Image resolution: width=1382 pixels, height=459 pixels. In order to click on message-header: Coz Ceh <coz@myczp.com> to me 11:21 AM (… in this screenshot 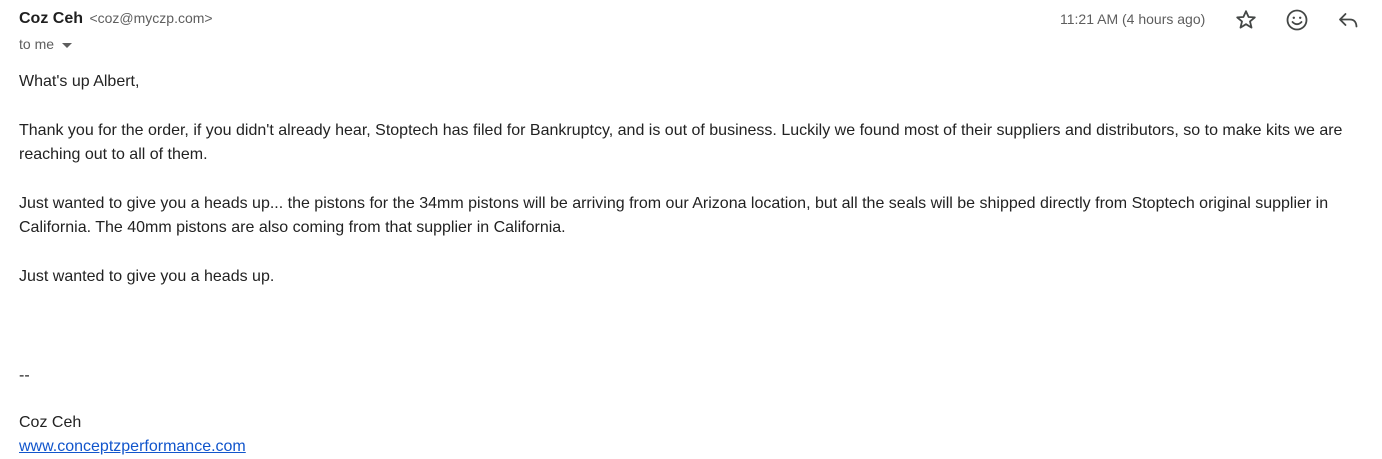, I will do `click(700, 33)`.